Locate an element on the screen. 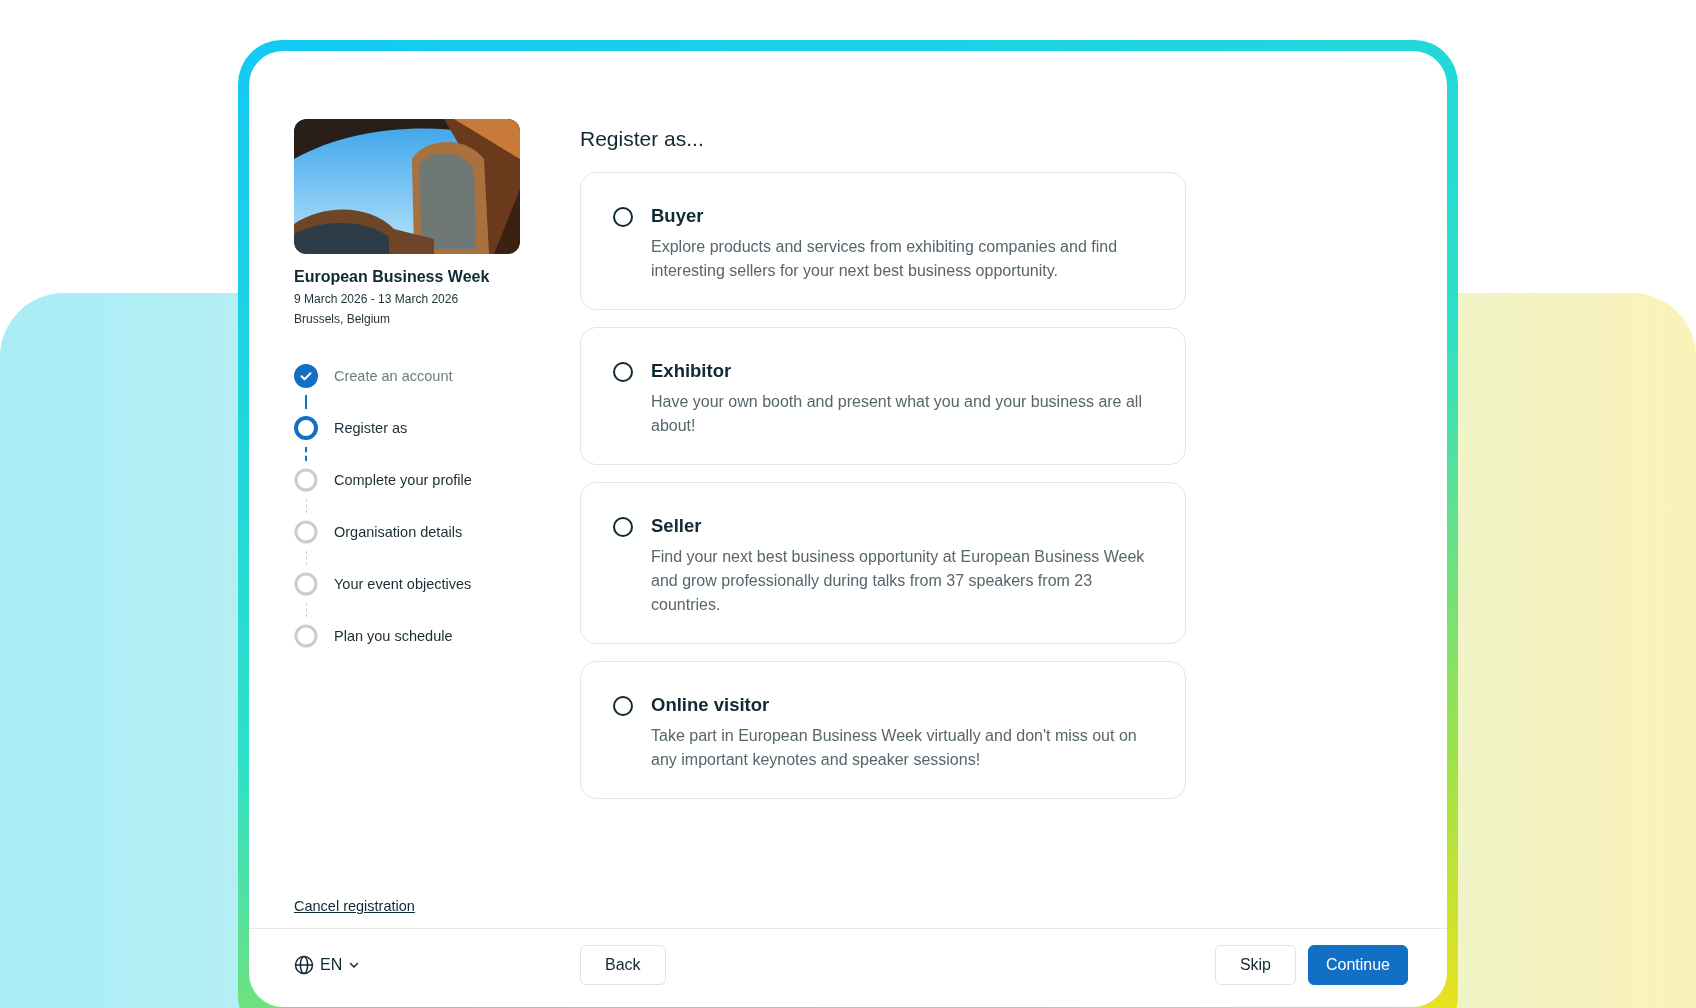 The width and height of the screenshot is (1696, 1008). event-location: Brussels, Belgium is located at coordinates (343, 319).